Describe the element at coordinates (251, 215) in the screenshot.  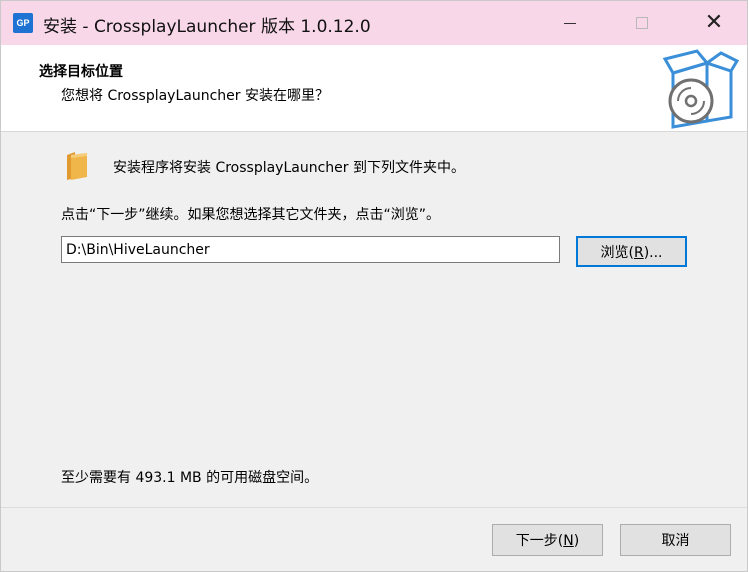
I see `instruction-text: 点击“下一步”继续。如果您想选择其它文件夹，点击“浏览”。` at that location.